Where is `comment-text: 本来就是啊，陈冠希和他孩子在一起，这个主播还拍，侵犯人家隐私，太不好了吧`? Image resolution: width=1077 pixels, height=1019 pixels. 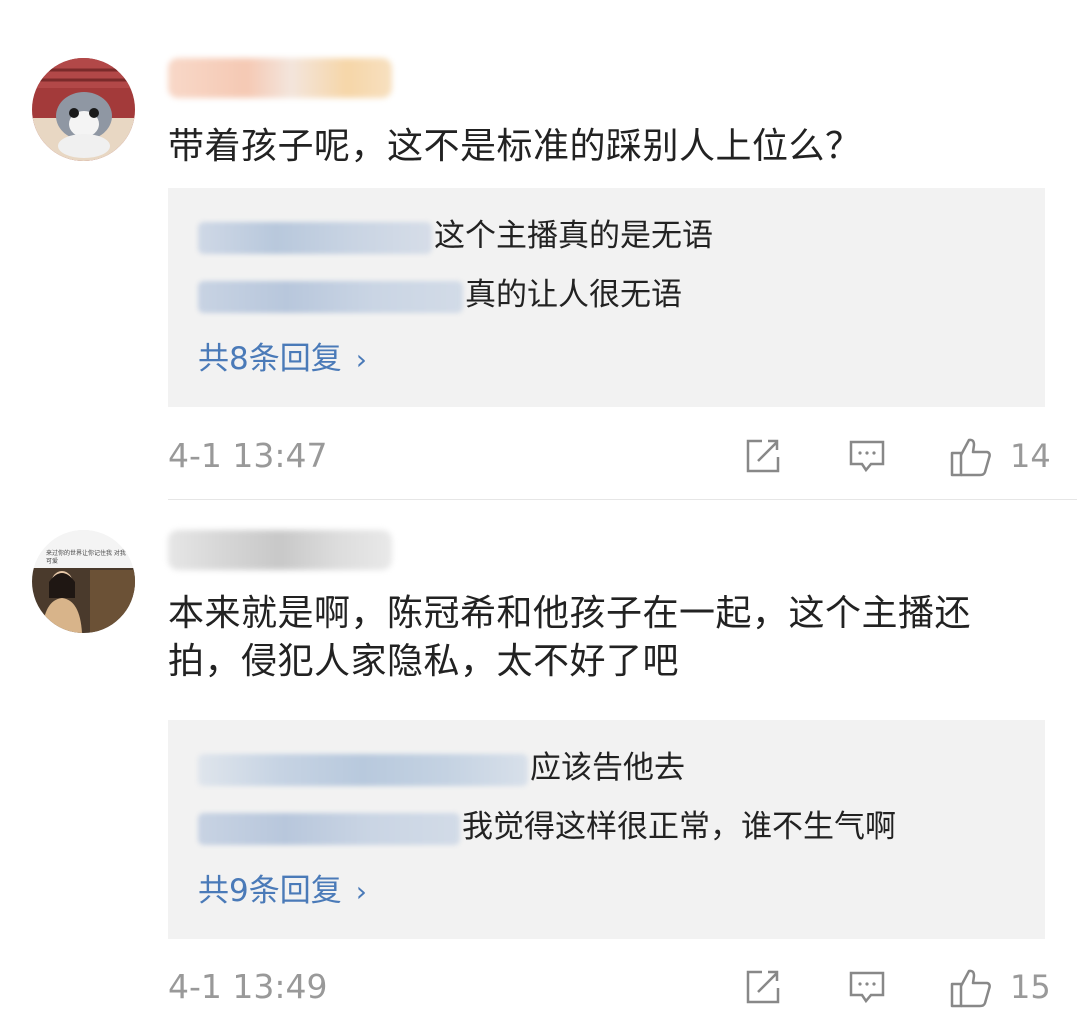
comment-text: 本来就是啊，陈冠希和他孩子在一起，这个主播还拍，侵犯人家隐私，太不好了吧 is located at coordinates (570, 637).